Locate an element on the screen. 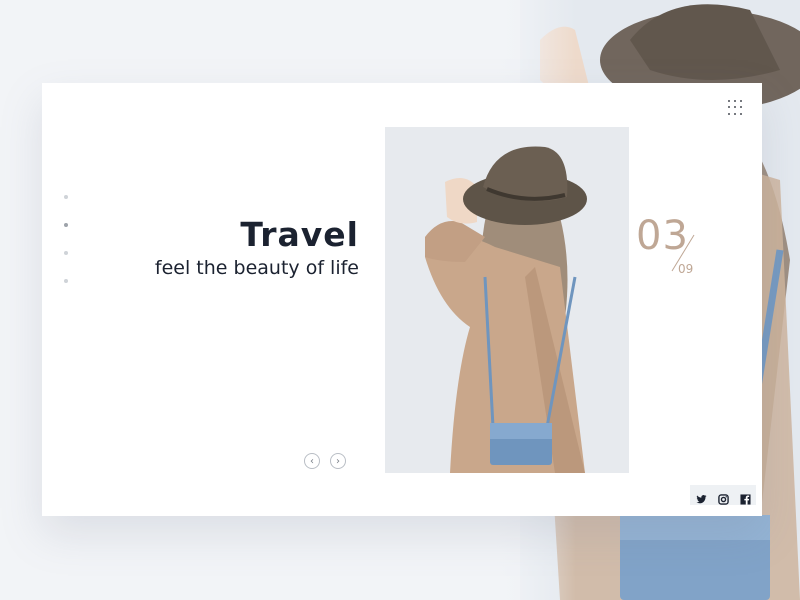  pager-dots is located at coordinates (66, 243).